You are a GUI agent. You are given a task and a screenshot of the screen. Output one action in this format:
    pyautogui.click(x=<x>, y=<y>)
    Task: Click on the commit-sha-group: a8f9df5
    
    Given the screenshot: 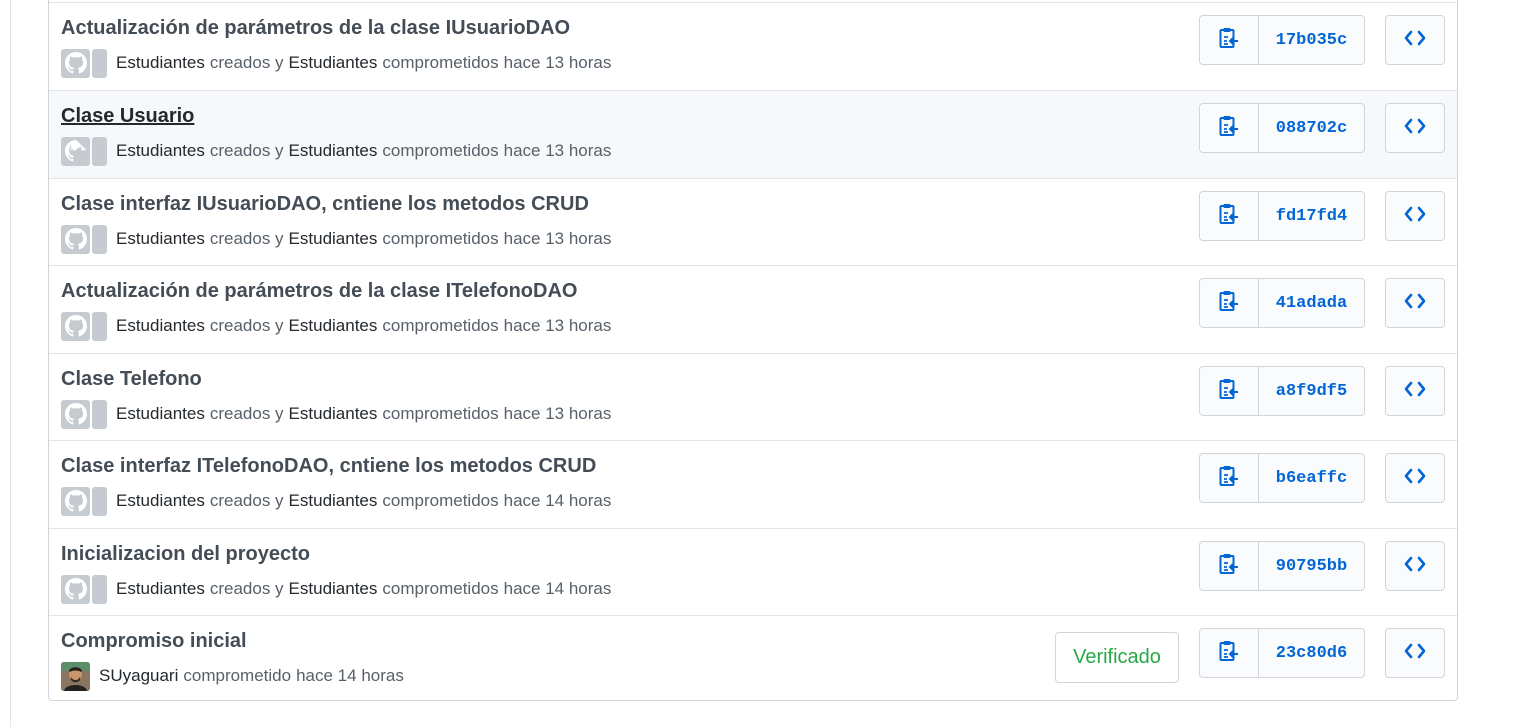 What is the action you would take?
    pyautogui.click(x=1282, y=391)
    